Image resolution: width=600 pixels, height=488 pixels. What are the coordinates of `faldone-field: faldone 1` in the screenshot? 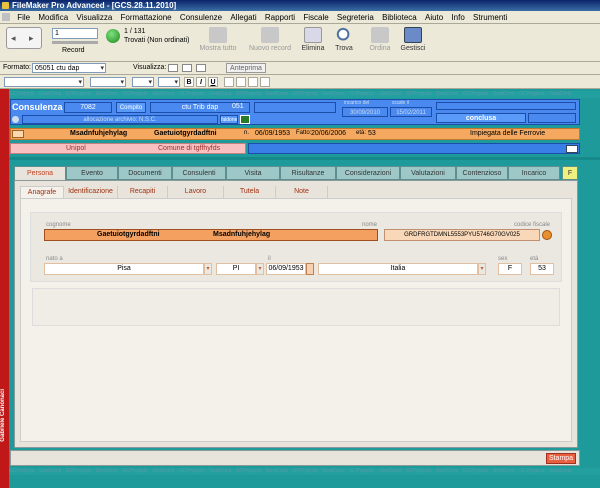 It's located at (229, 119).